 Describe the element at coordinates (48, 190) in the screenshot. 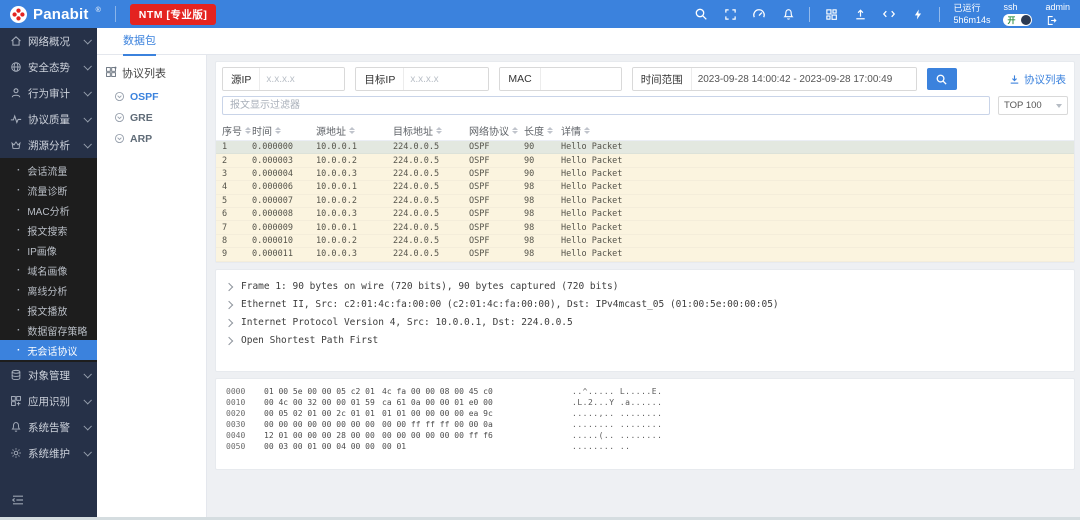

I see `sidebar-submenu-item: 流量诊断` at that location.